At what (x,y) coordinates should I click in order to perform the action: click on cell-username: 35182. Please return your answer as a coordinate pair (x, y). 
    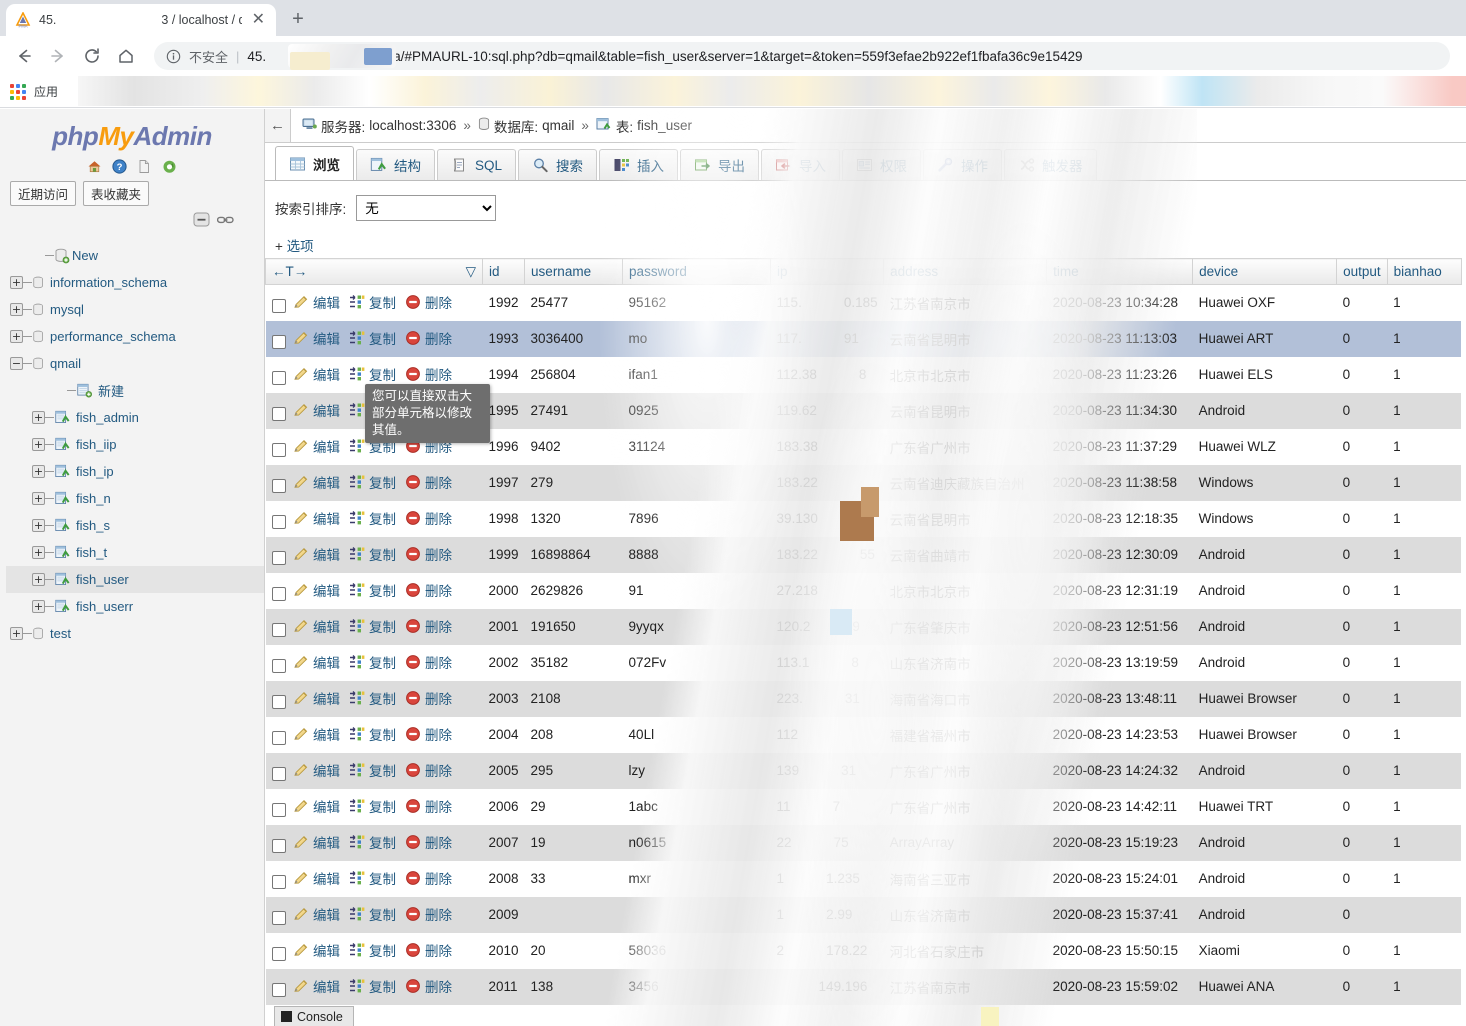
    Looking at the image, I should click on (573, 662).